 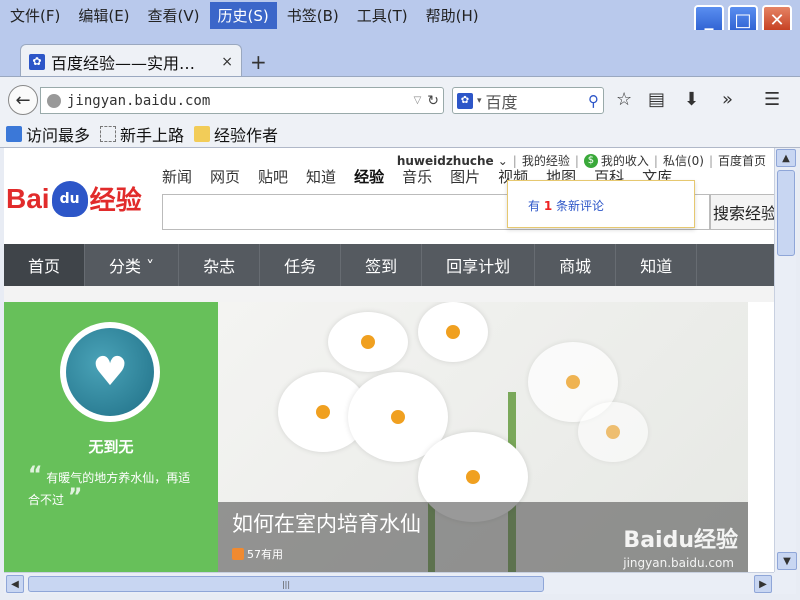 What do you see at coordinates (220, 265) in the screenshot?
I see `mainnav-magazine: 杂志` at bounding box center [220, 265].